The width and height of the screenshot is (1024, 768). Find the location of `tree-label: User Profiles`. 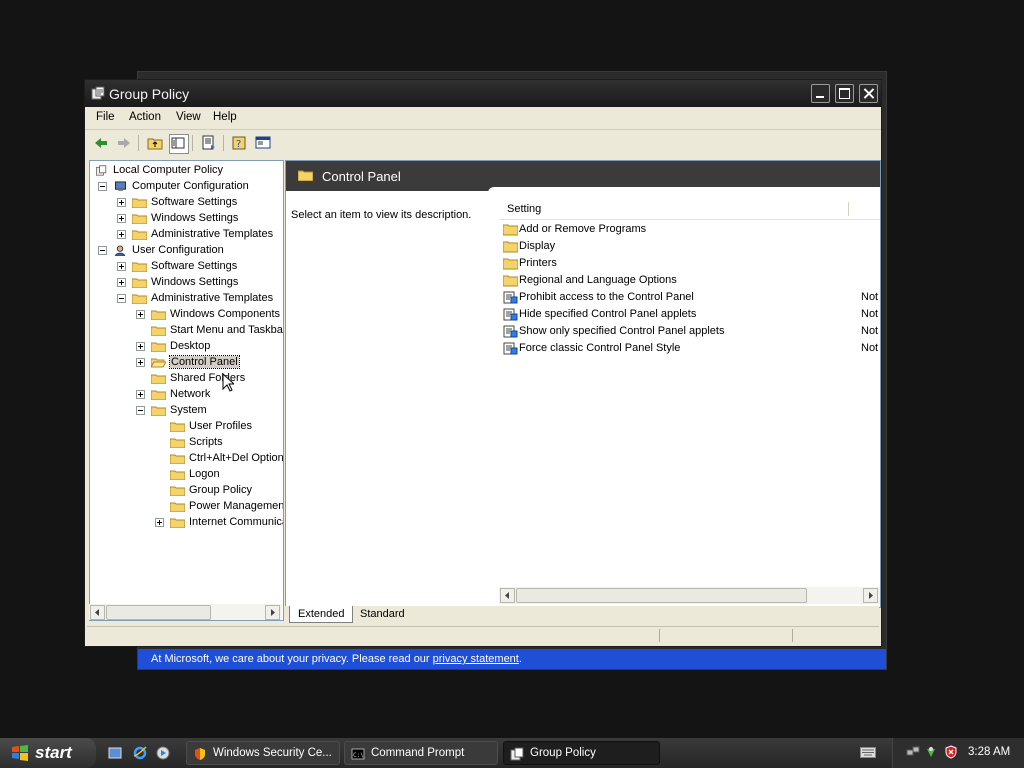

tree-label: User Profiles is located at coordinates (220, 426).